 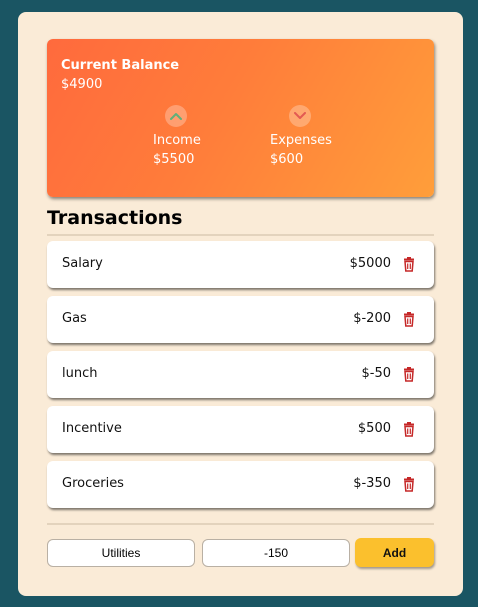 What do you see at coordinates (394, 552) in the screenshot?
I see `add-transaction-button: Add` at bounding box center [394, 552].